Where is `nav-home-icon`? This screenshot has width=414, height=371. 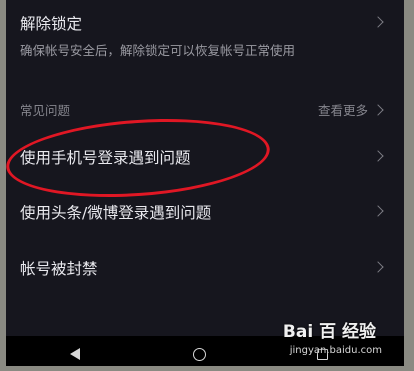
nav-home-icon is located at coordinates (199, 354).